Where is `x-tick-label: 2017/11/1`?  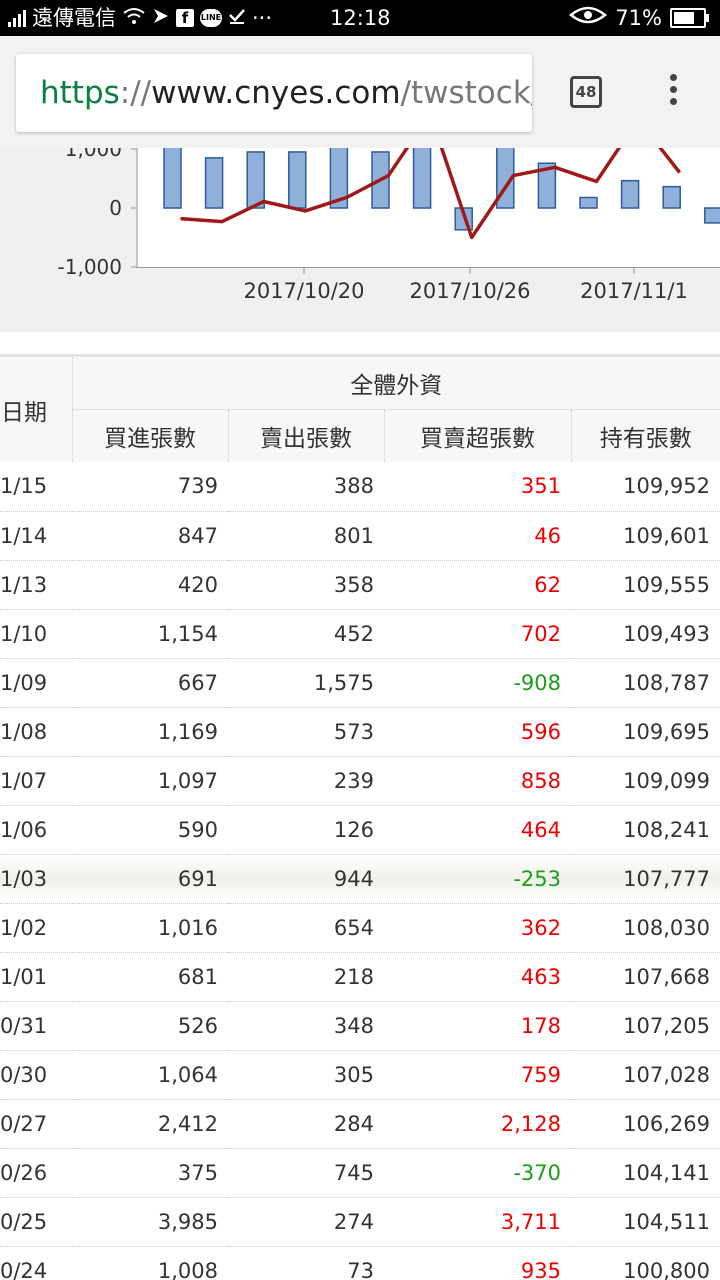
x-tick-label: 2017/11/1 is located at coordinates (634, 291).